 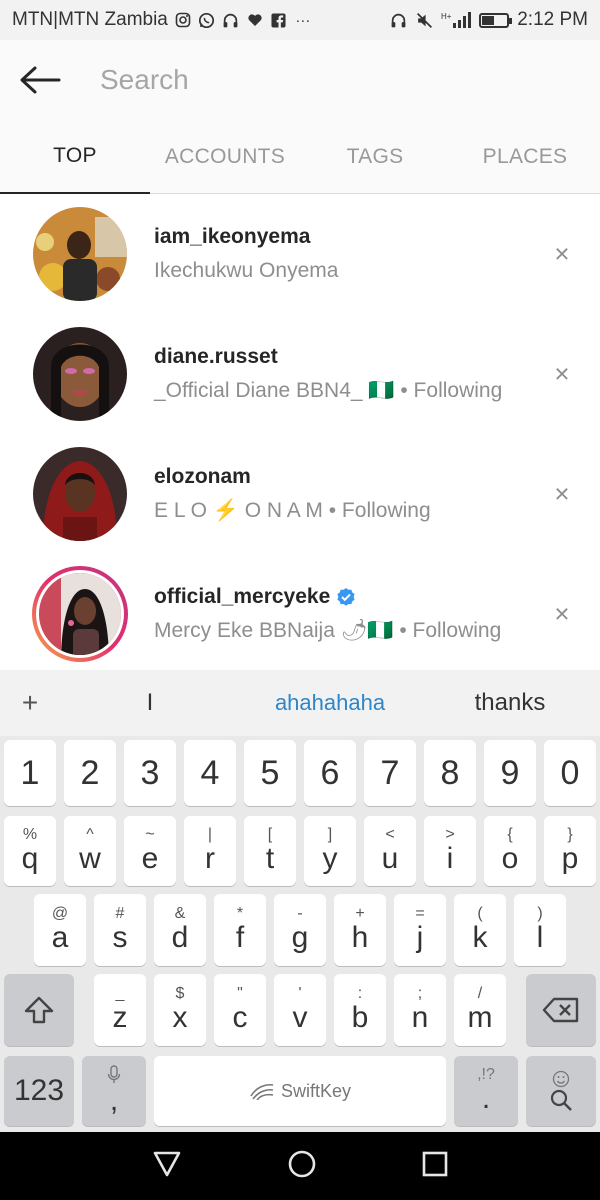 I want to click on key-secondary-label: $, so click(x=180, y=993).